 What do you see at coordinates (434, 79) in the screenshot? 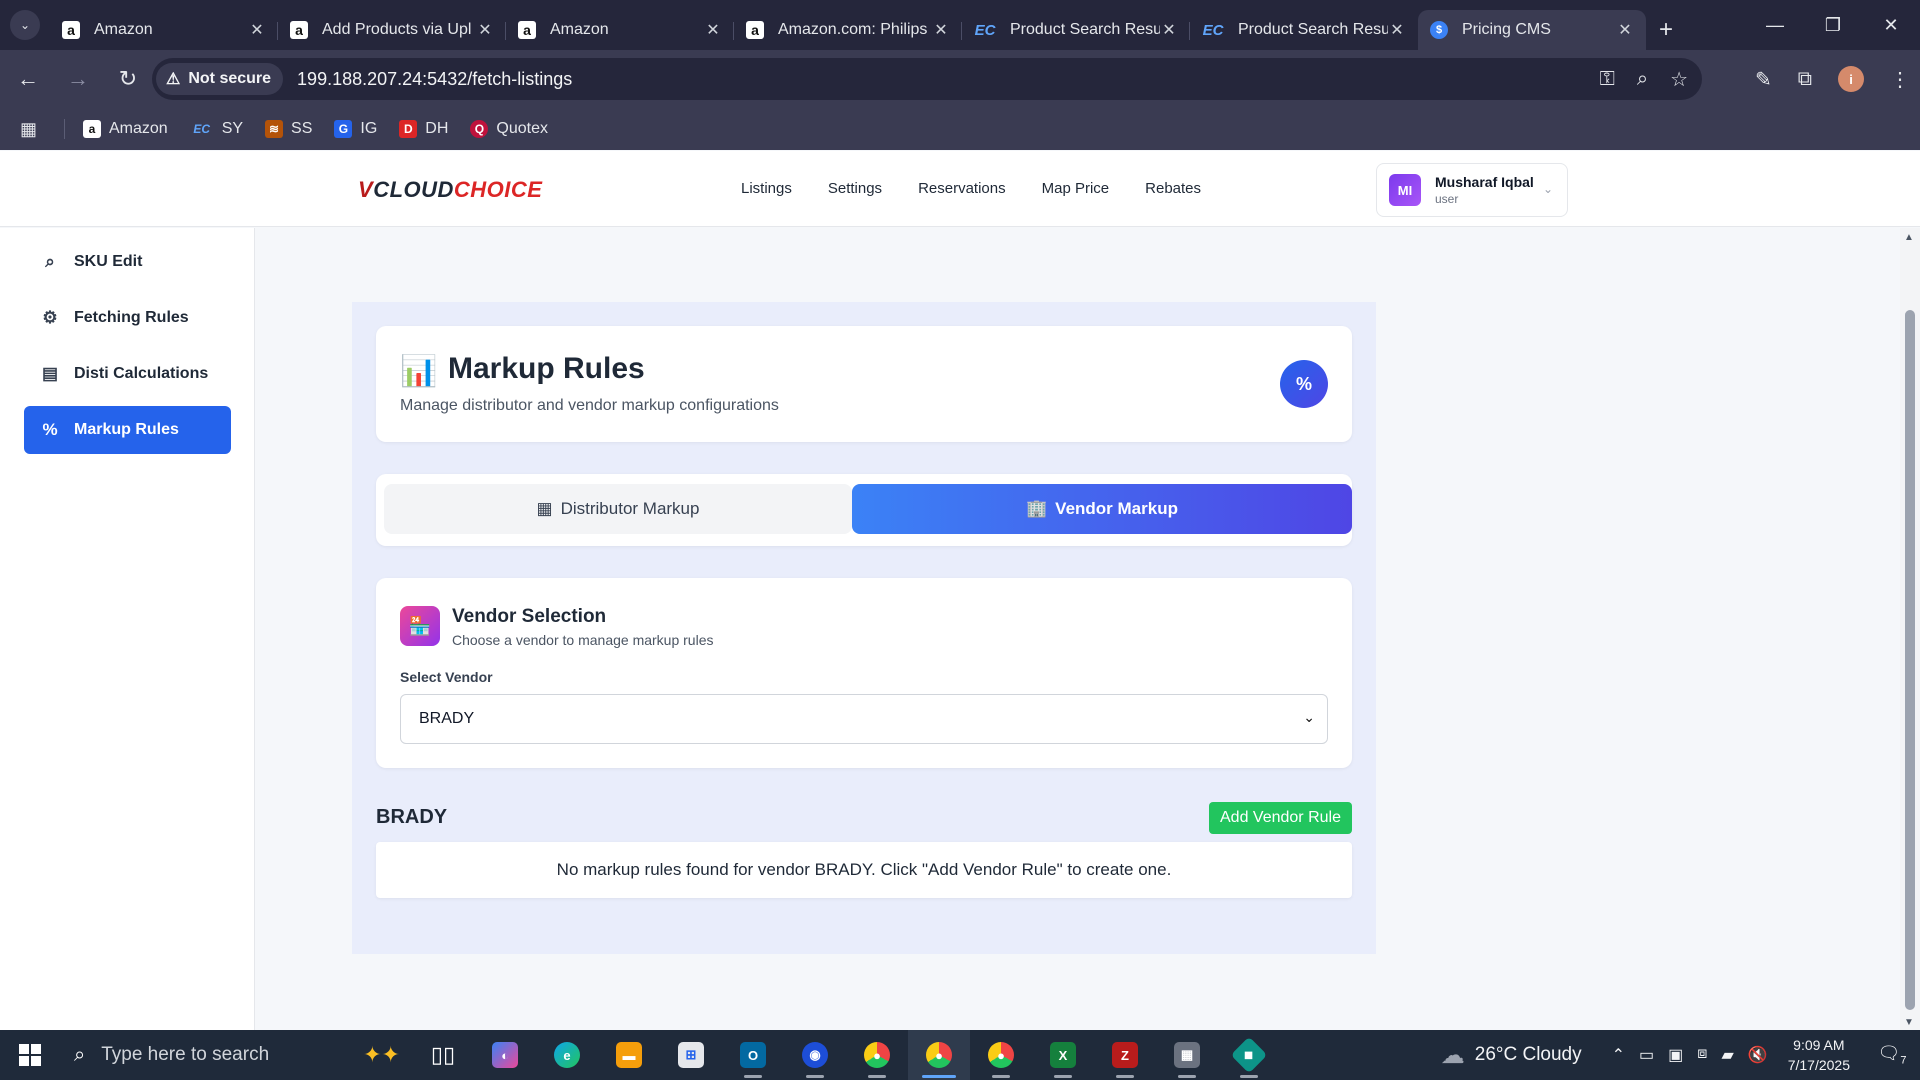
I see `url-text: 199.188.207.24:5432/fetch-listings` at bounding box center [434, 79].